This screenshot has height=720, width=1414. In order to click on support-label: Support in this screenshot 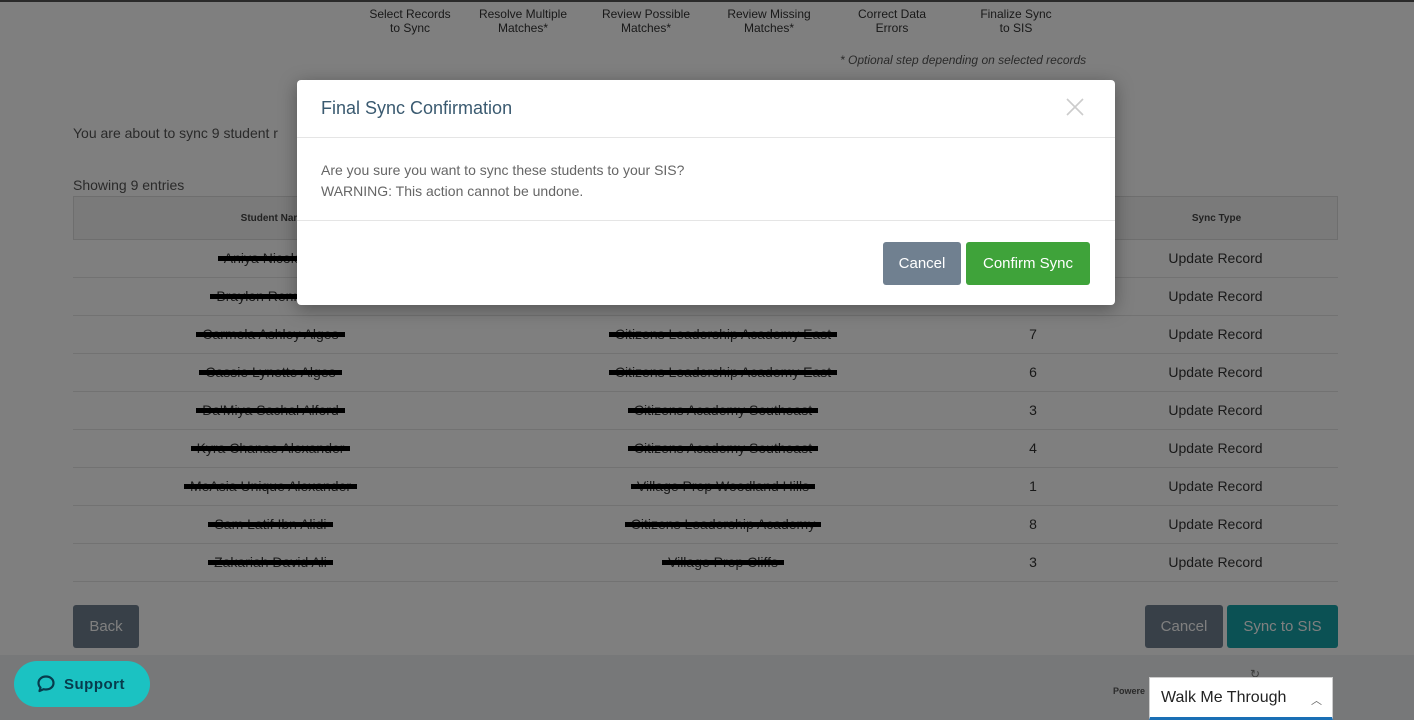, I will do `click(94, 684)`.